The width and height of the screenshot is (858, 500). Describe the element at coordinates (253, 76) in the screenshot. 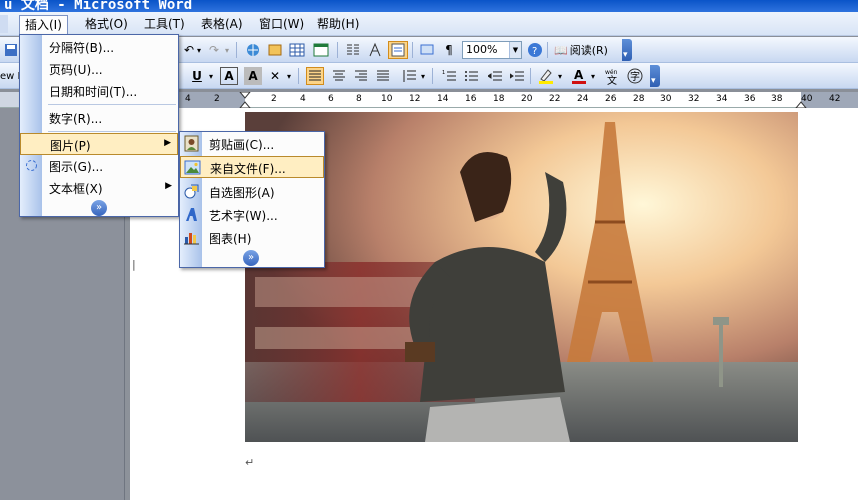

I see `char-shading-icon: A` at that location.